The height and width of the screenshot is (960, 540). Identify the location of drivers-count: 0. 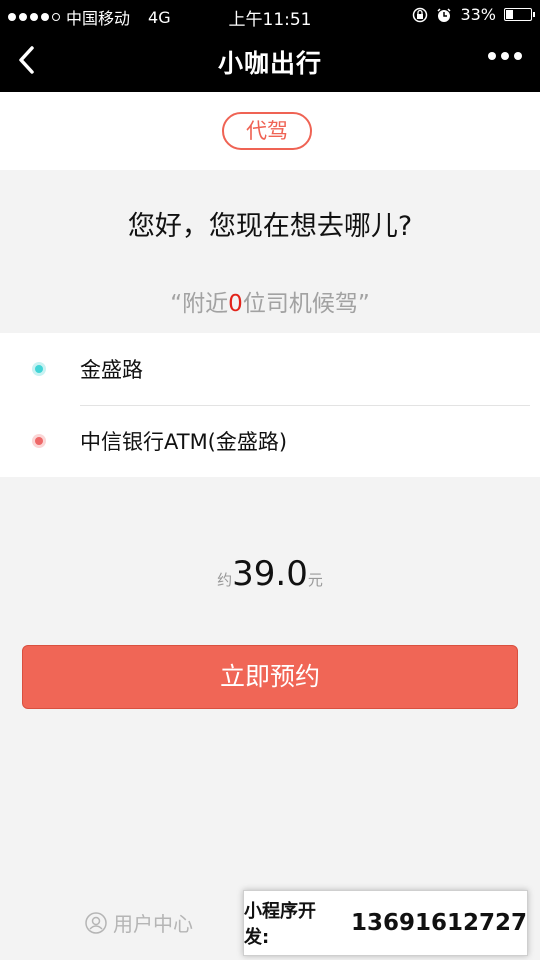
(235, 304).